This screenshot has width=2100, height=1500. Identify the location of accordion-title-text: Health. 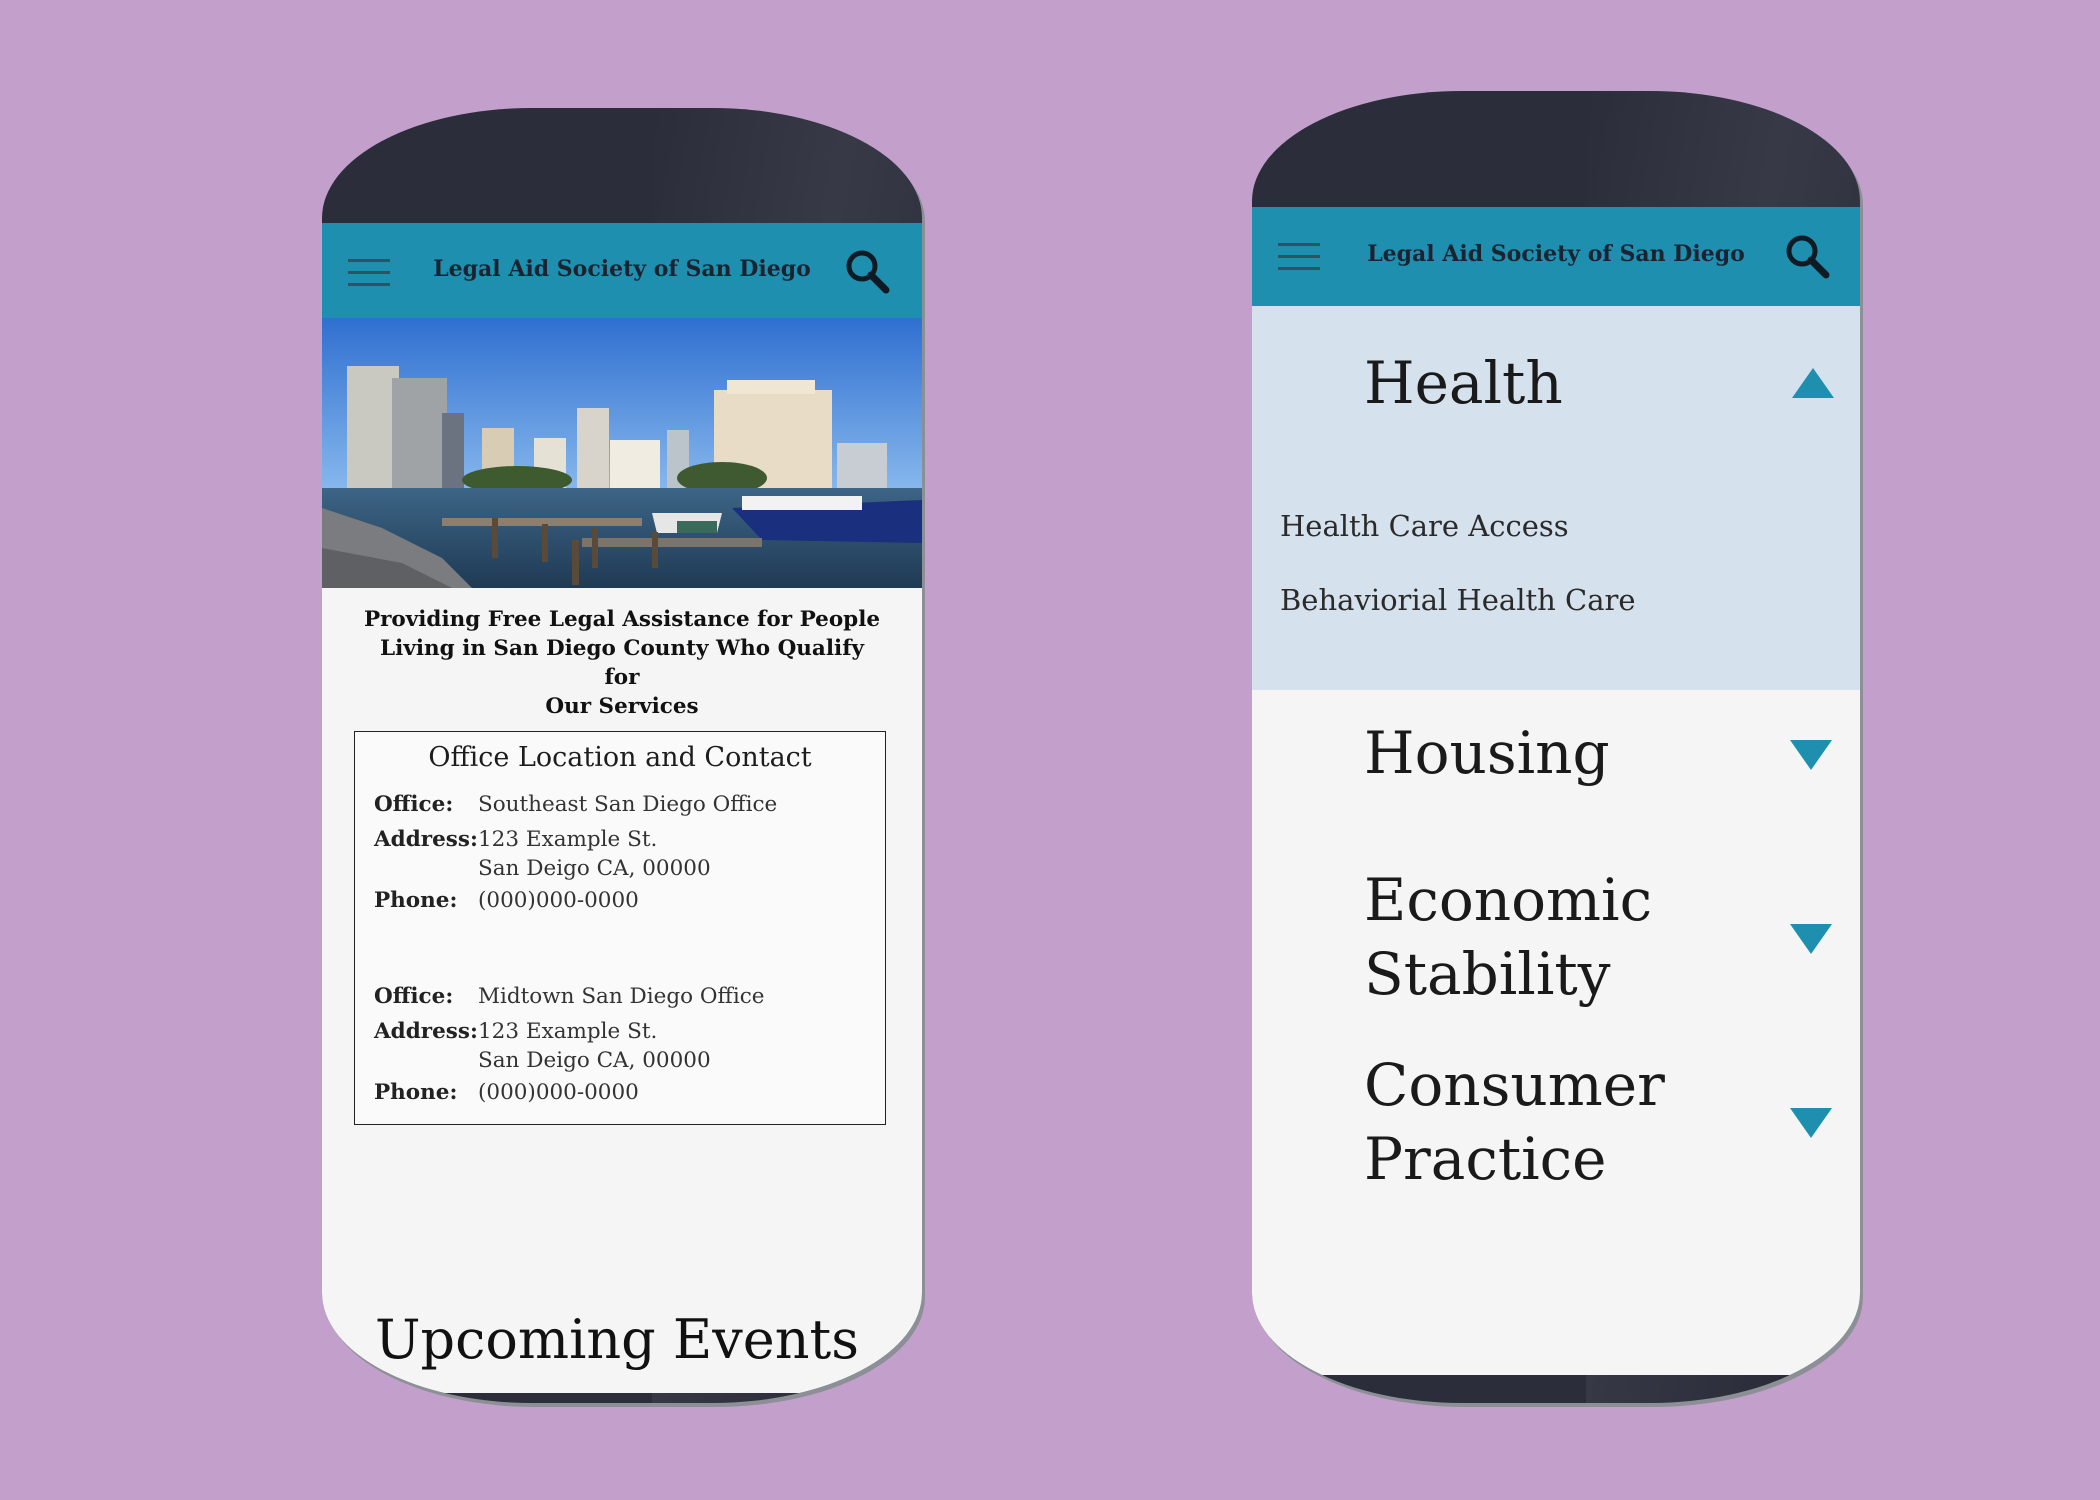
(1463, 383).